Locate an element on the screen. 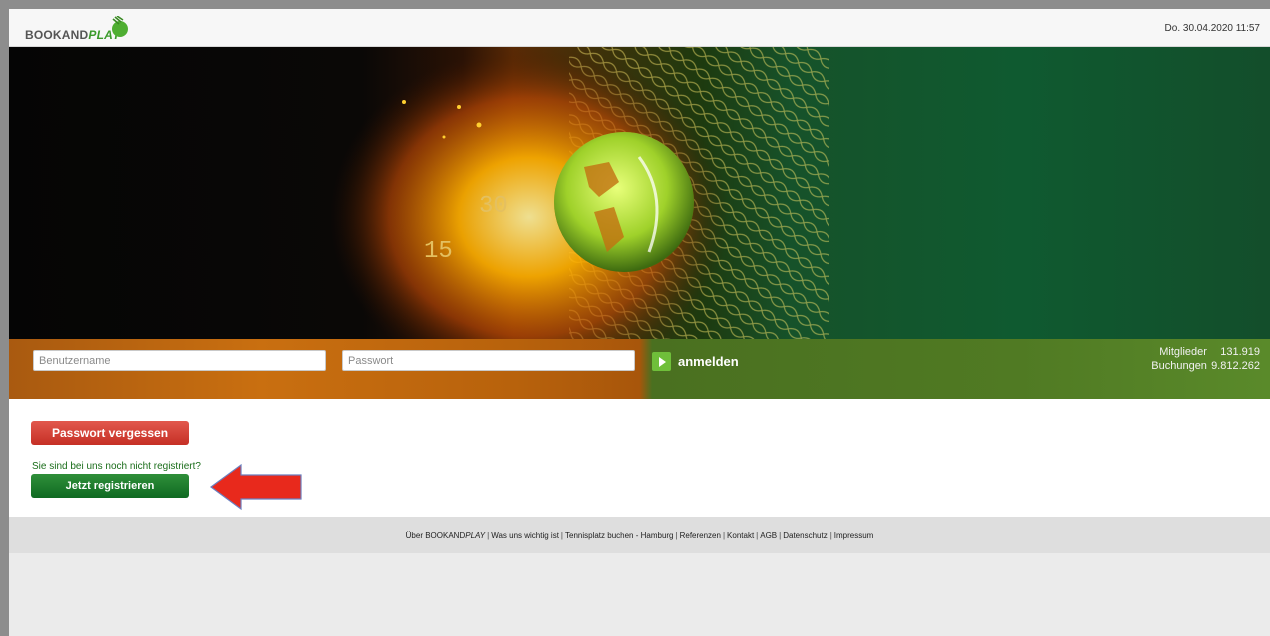 Image resolution: width=1270 pixels, height=636 pixels. footer-link-about: Über BOOKANDPLAY is located at coordinates (445, 535).